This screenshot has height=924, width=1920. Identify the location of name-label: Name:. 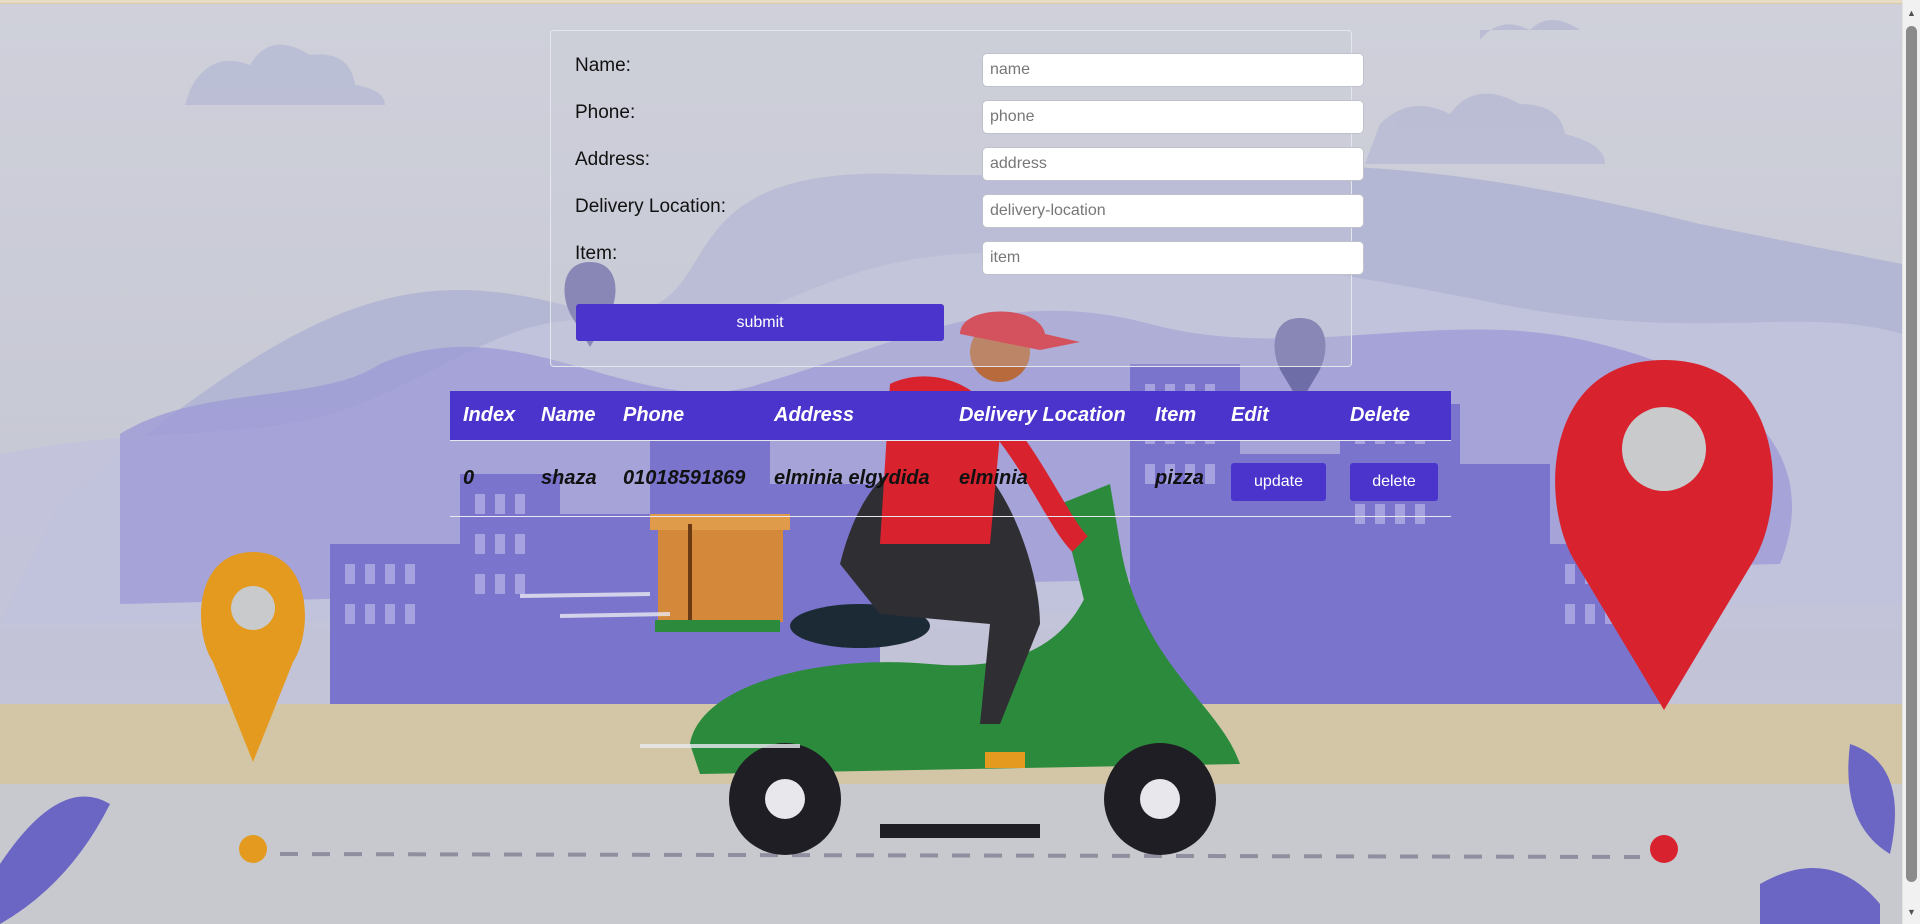
(603, 65).